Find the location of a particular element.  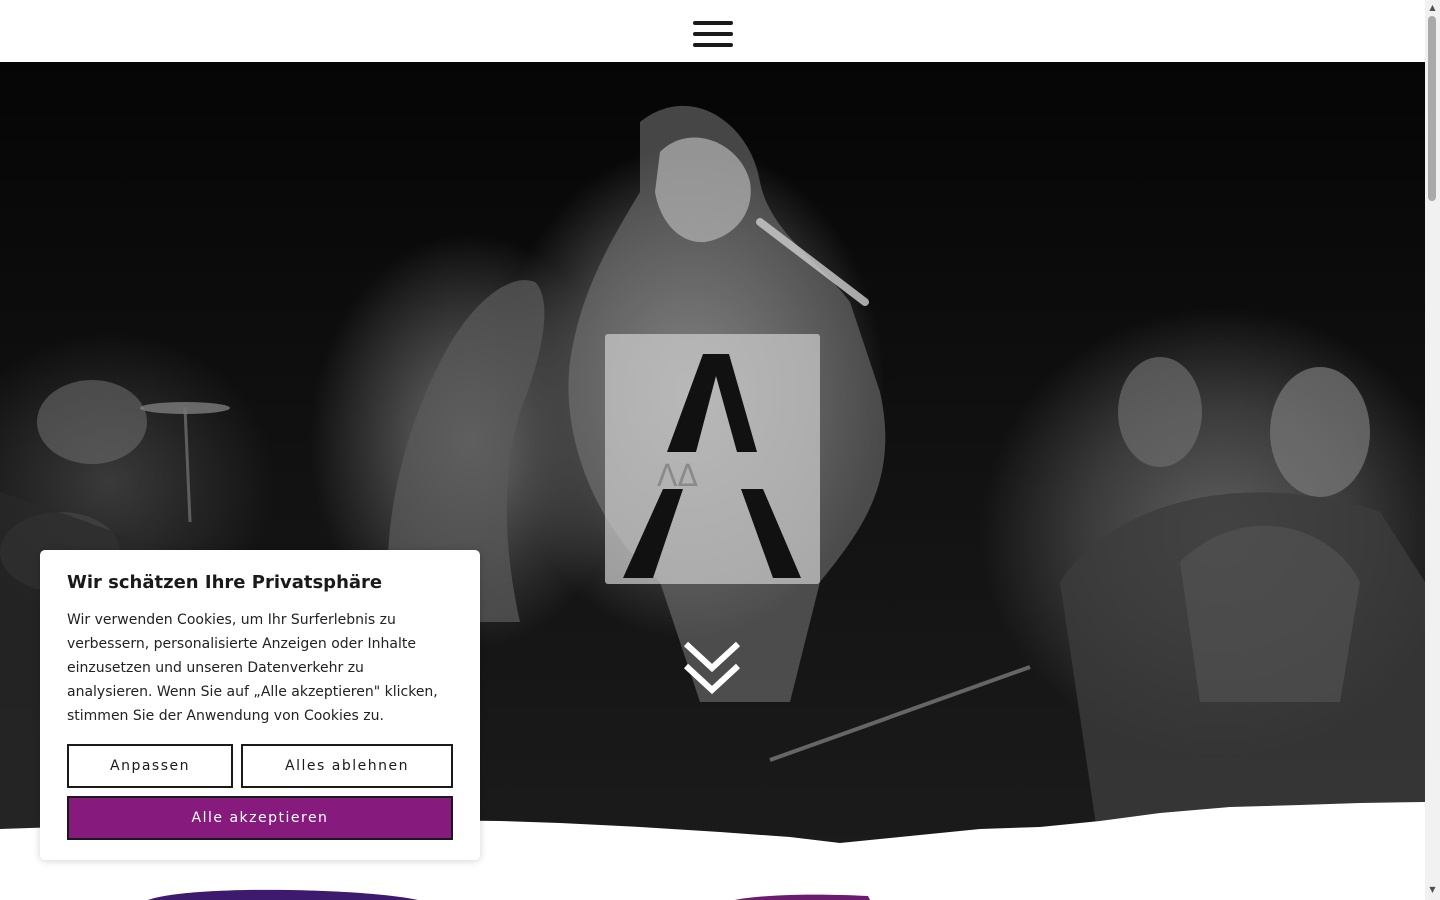

double-chevron-down-icon is located at coordinates (712, 669).